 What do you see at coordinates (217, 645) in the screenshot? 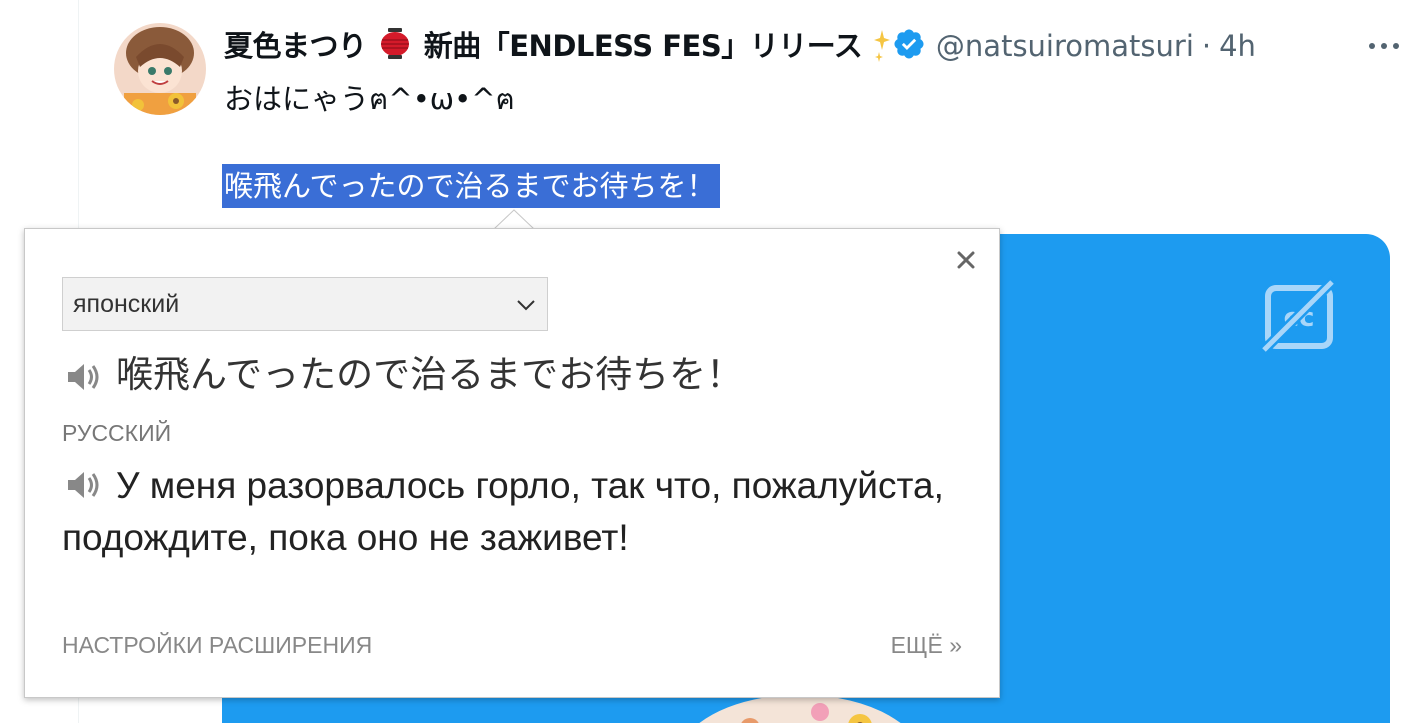
I see `extension-settings-link: НАСТРОЙКИ РАСШИРЕНИЯ` at bounding box center [217, 645].